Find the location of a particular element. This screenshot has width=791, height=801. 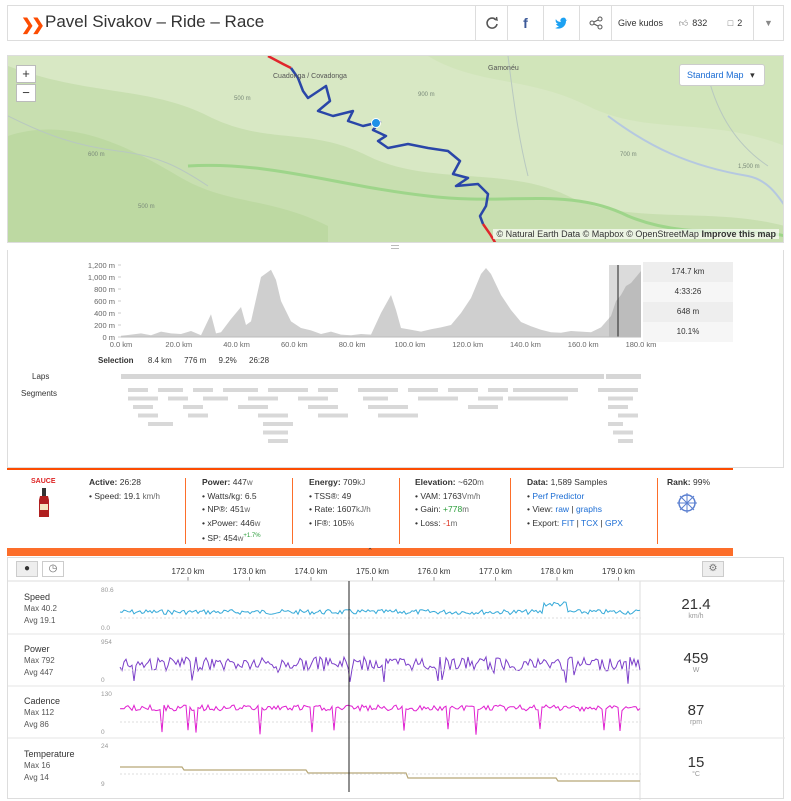

elevation-x-tick: 100.0 km is located at coordinates (409, 344).